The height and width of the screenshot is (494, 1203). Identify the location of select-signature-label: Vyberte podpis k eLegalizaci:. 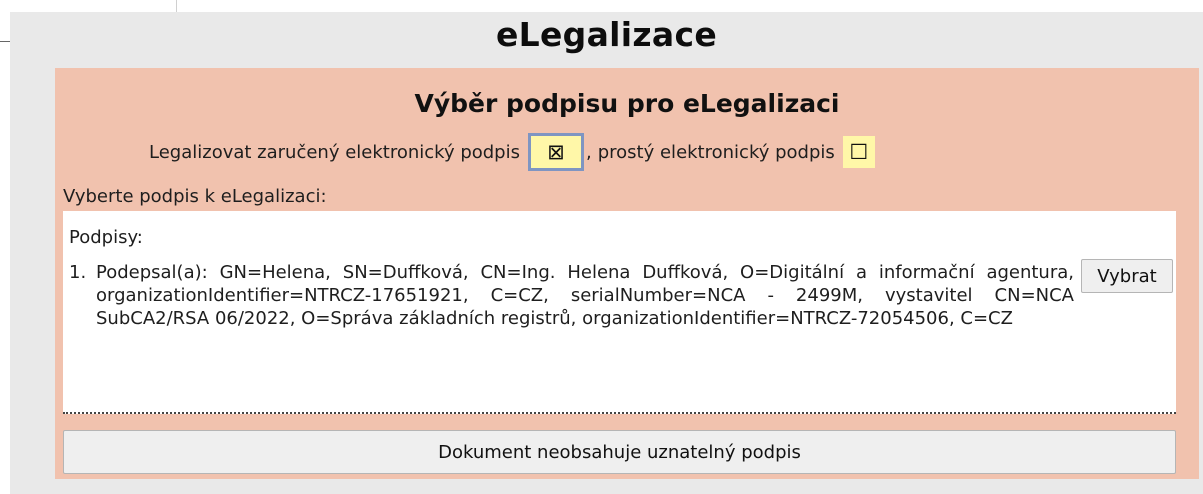
(195, 196).